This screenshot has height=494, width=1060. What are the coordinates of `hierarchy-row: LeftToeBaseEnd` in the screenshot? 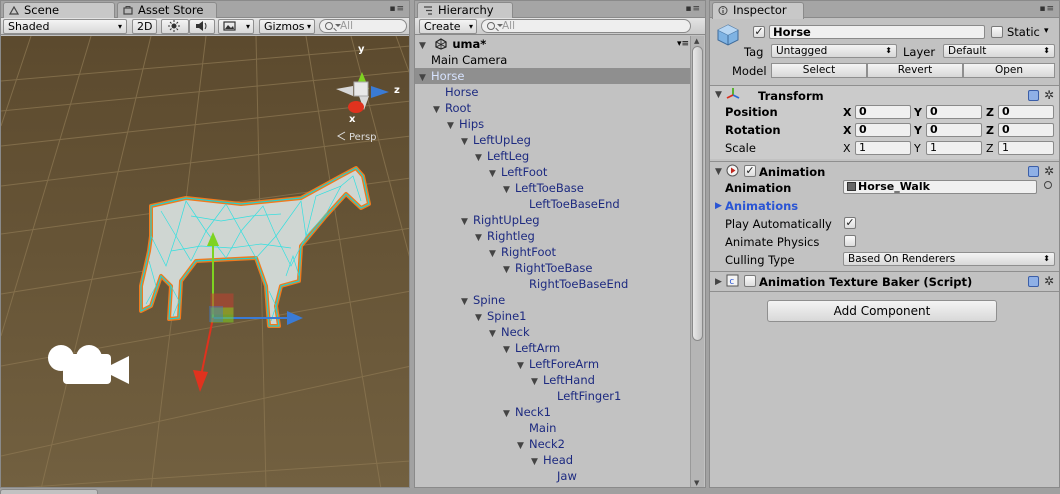 It's located at (553, 204).